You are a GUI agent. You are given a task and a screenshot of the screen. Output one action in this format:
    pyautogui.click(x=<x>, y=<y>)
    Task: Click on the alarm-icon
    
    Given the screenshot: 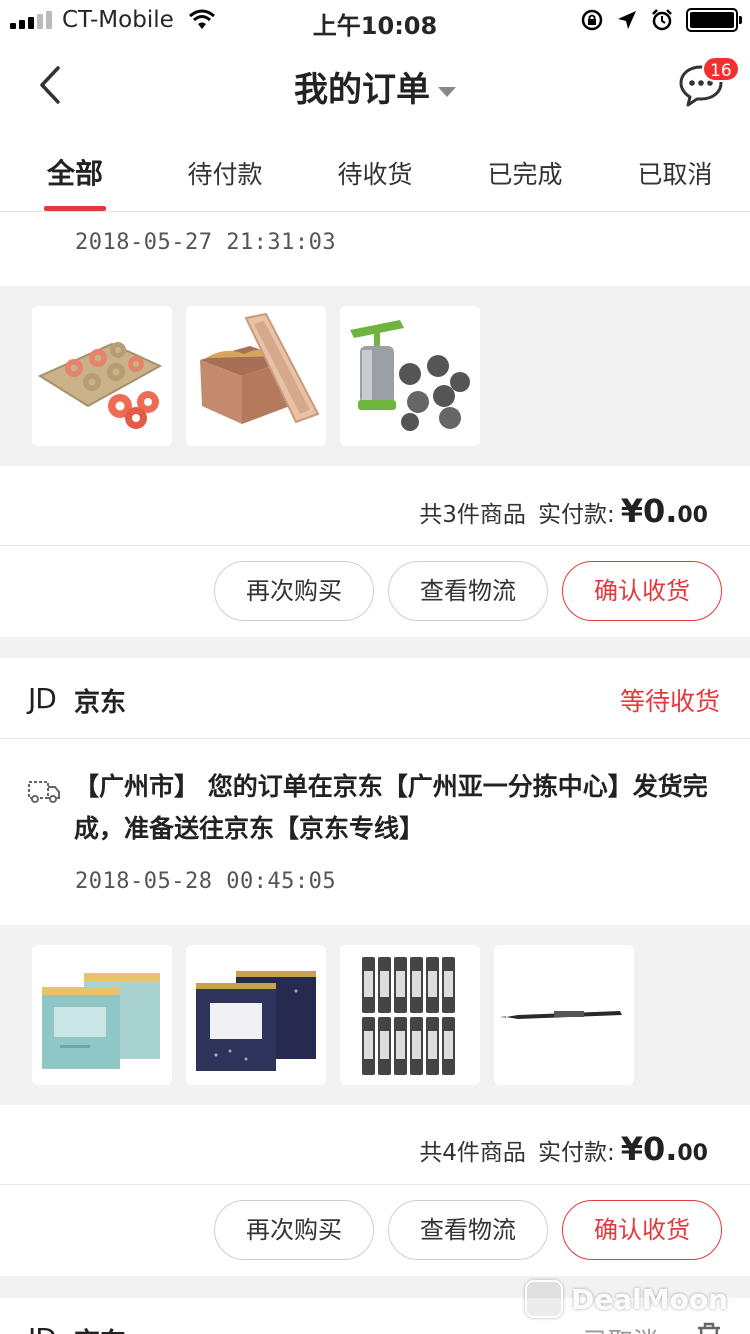 What is the action you would take?
    pyautogui.click(x=662, y=20)
    